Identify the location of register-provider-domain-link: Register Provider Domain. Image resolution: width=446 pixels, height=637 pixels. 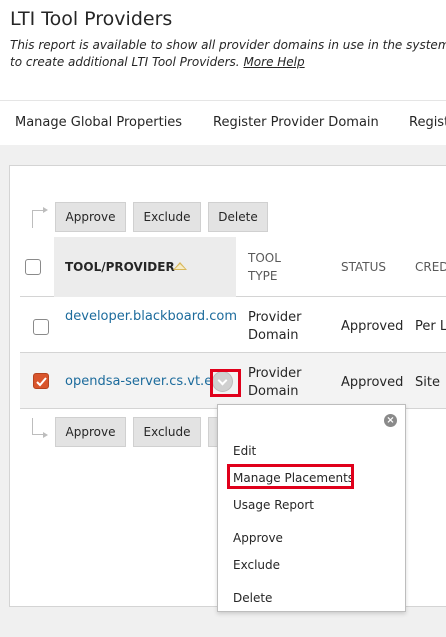
(296, 122).